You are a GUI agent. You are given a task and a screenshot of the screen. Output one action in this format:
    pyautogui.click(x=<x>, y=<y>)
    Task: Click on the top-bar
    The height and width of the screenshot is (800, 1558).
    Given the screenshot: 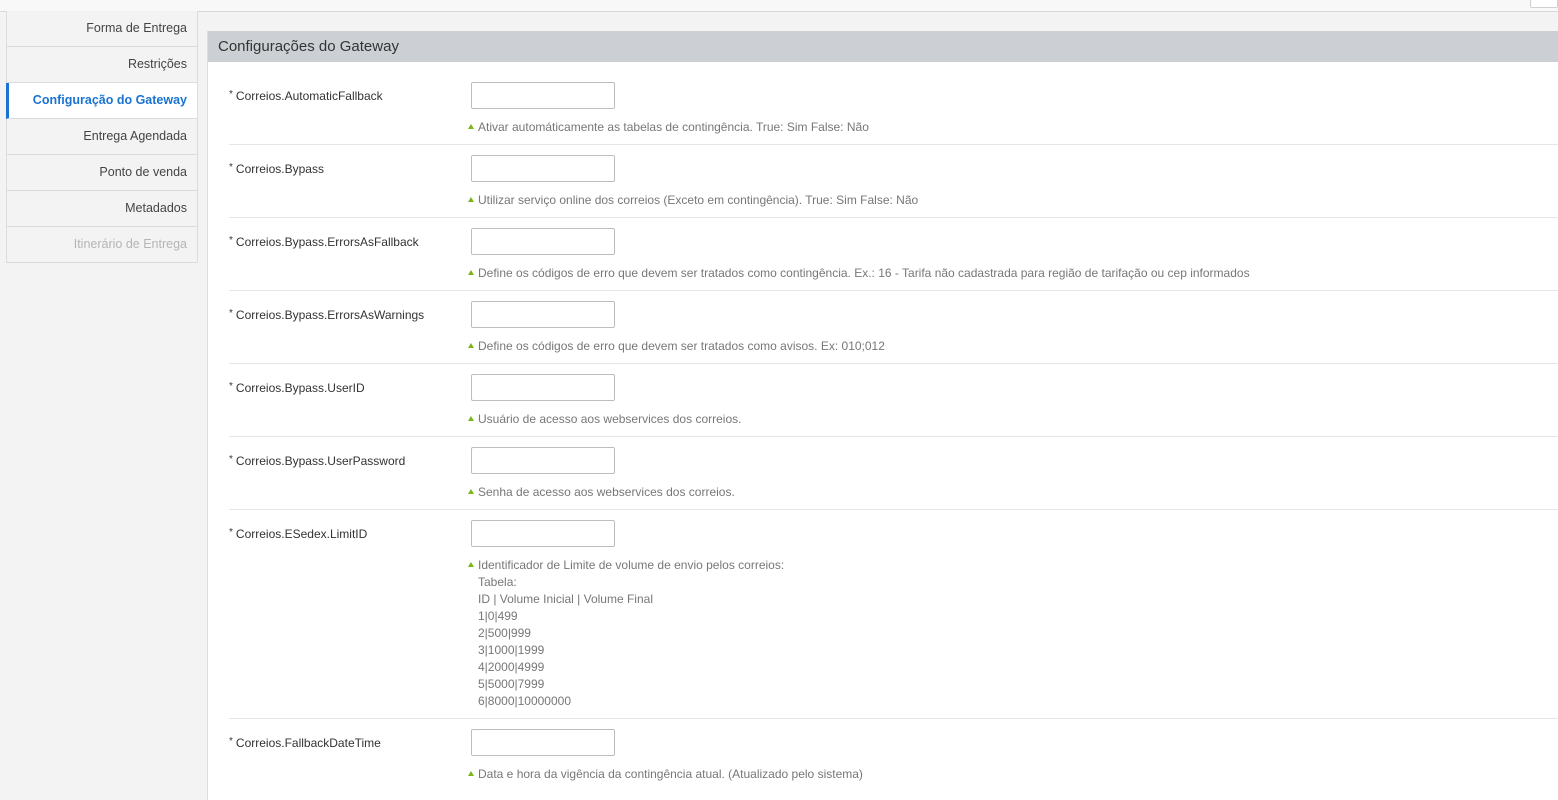 What is the action you would take?
    pyautogui.click(x=779, y=6)
    